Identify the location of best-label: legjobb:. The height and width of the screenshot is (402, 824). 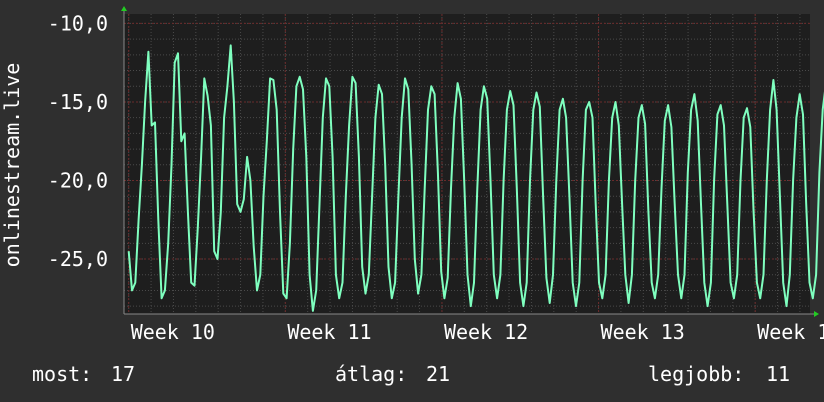
(696, 374).